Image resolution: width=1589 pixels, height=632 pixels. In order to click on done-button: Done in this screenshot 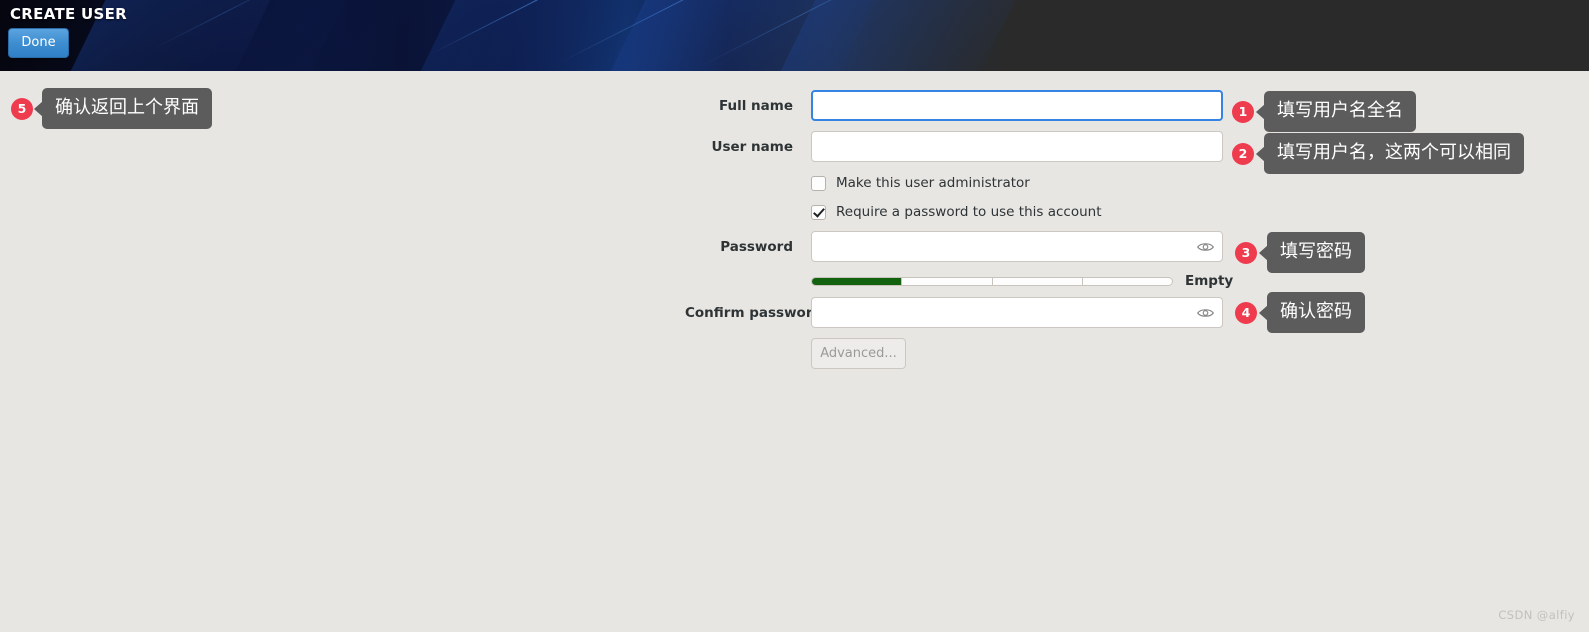, I will do `click(38, 43)`.